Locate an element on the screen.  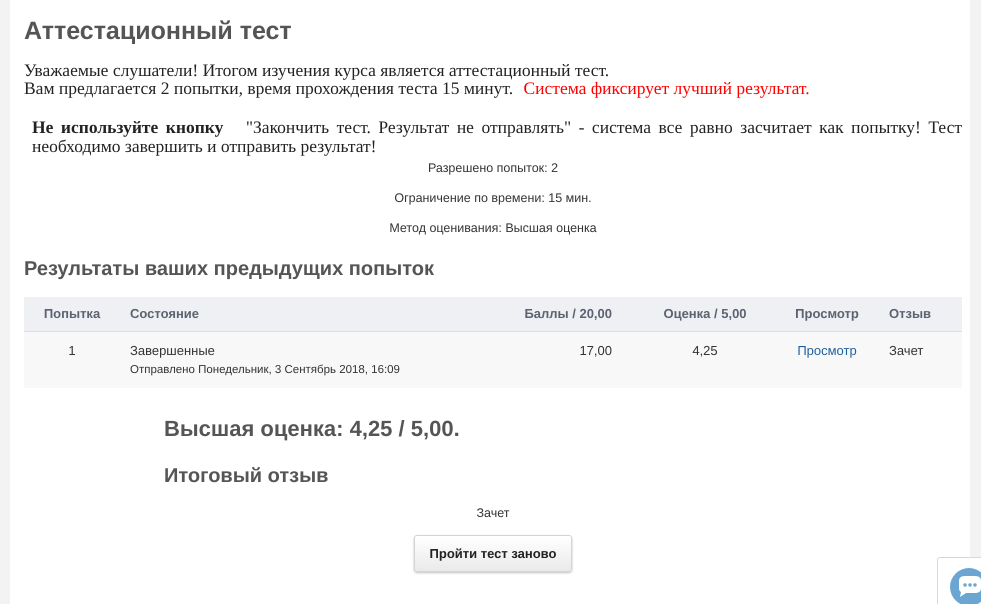
page-title: Аттестационный тест is located at coordinates (158, 31).